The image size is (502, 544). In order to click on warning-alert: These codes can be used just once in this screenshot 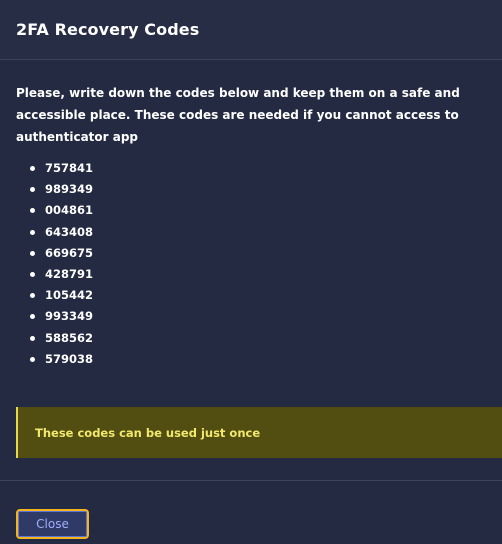, I will do `click(259, 432)`.